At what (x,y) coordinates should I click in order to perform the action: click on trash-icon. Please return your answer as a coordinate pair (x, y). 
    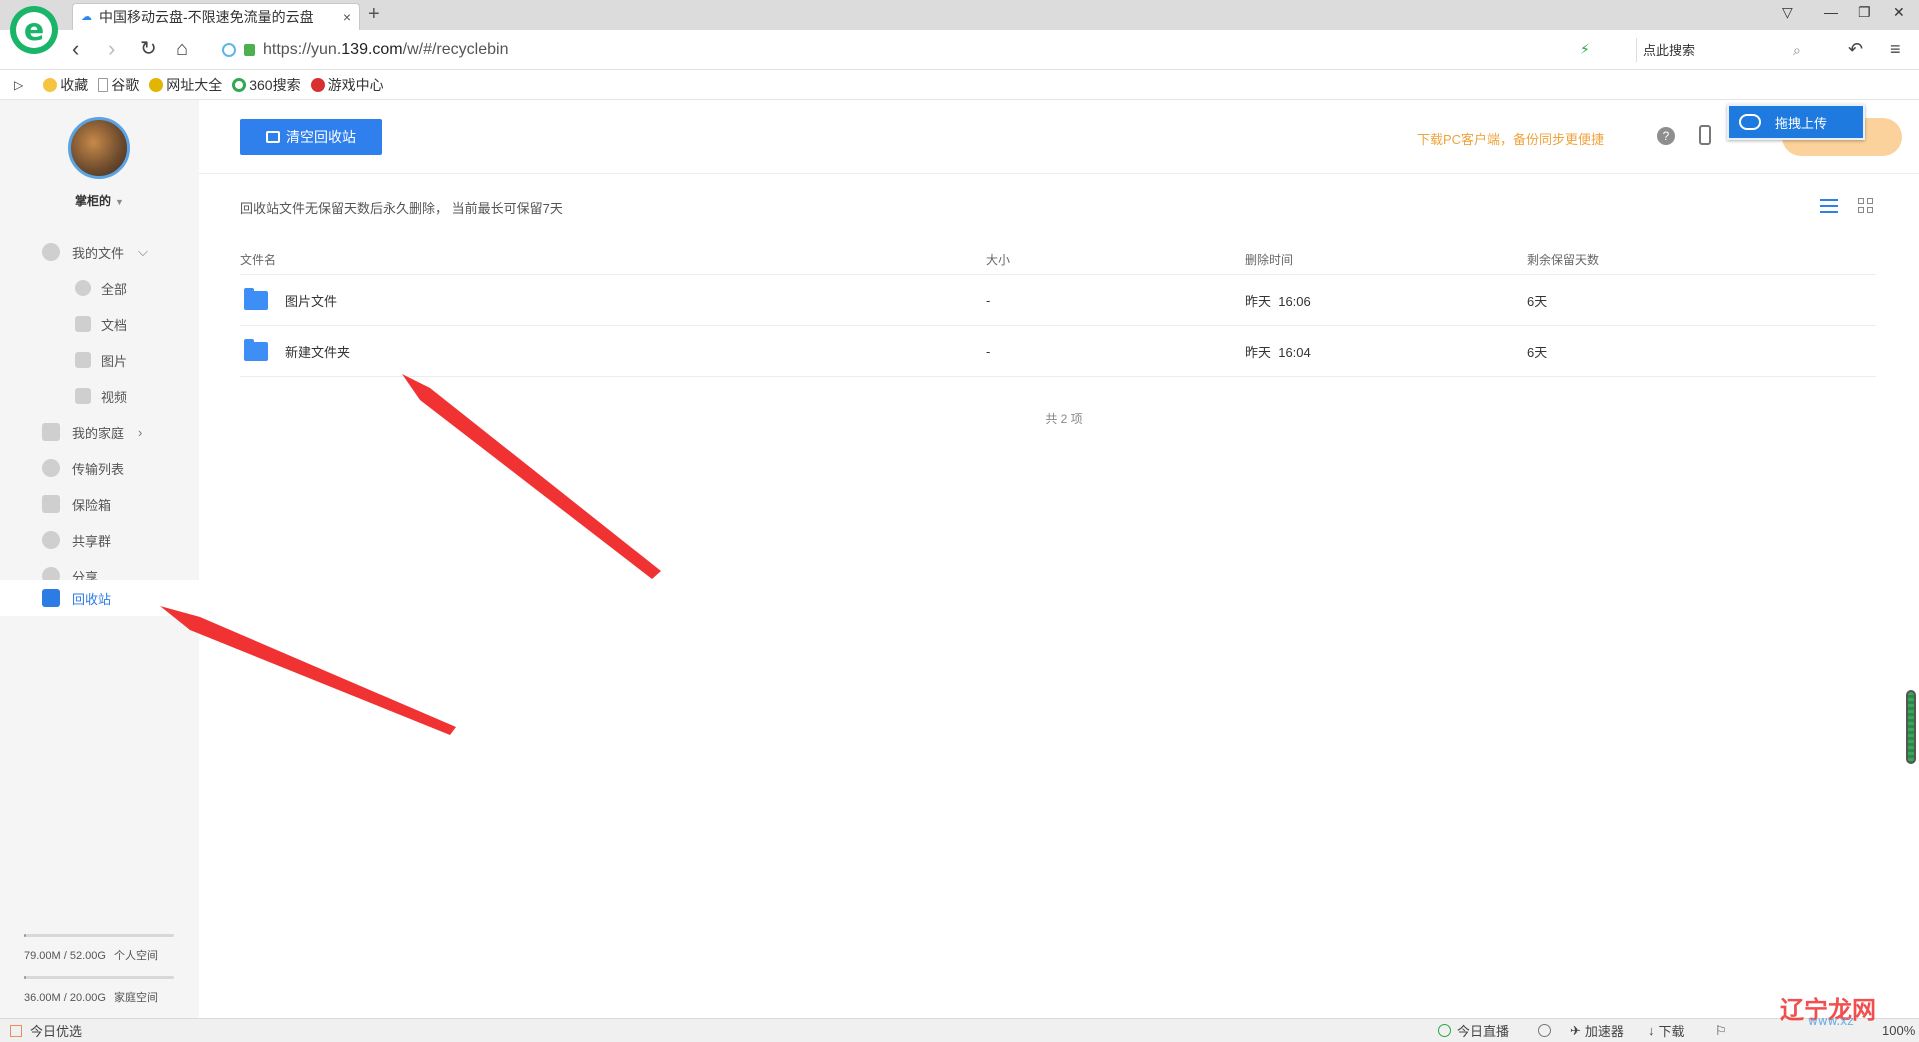
    Looking at the image, I should click on (51, 598).